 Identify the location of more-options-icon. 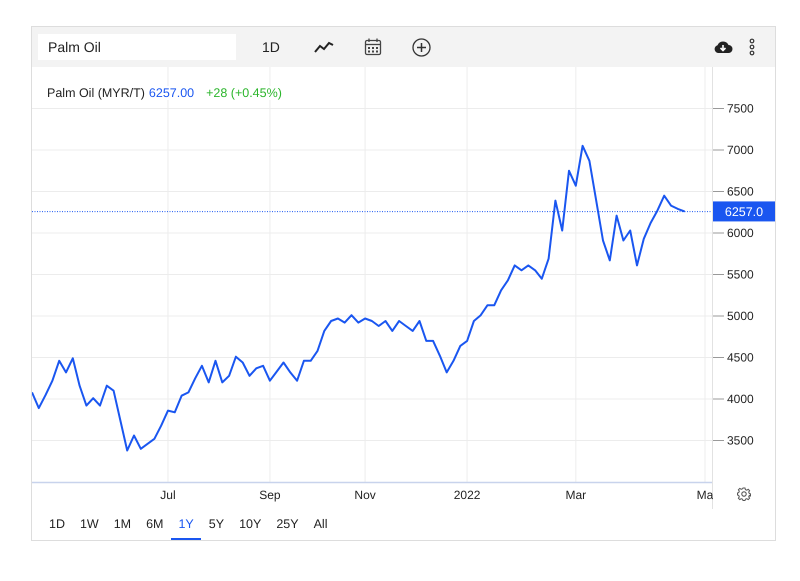
(752, 47).